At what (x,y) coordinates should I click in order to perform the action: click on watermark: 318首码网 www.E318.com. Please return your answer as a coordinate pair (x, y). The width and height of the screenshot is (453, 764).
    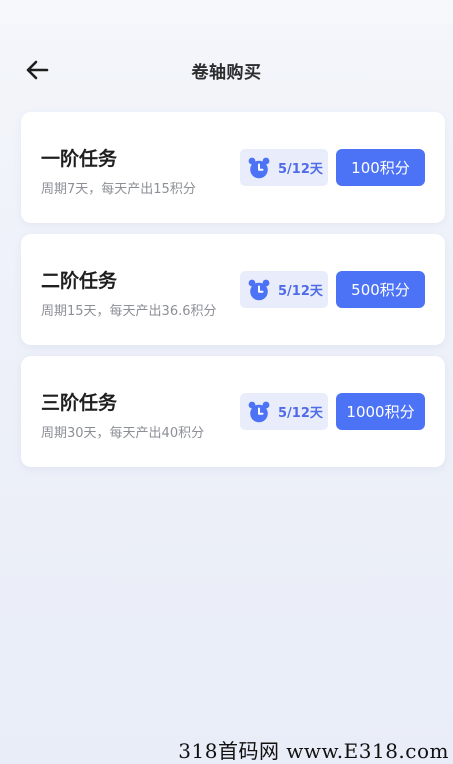
    Looking at the image, I should click on (313, 751).